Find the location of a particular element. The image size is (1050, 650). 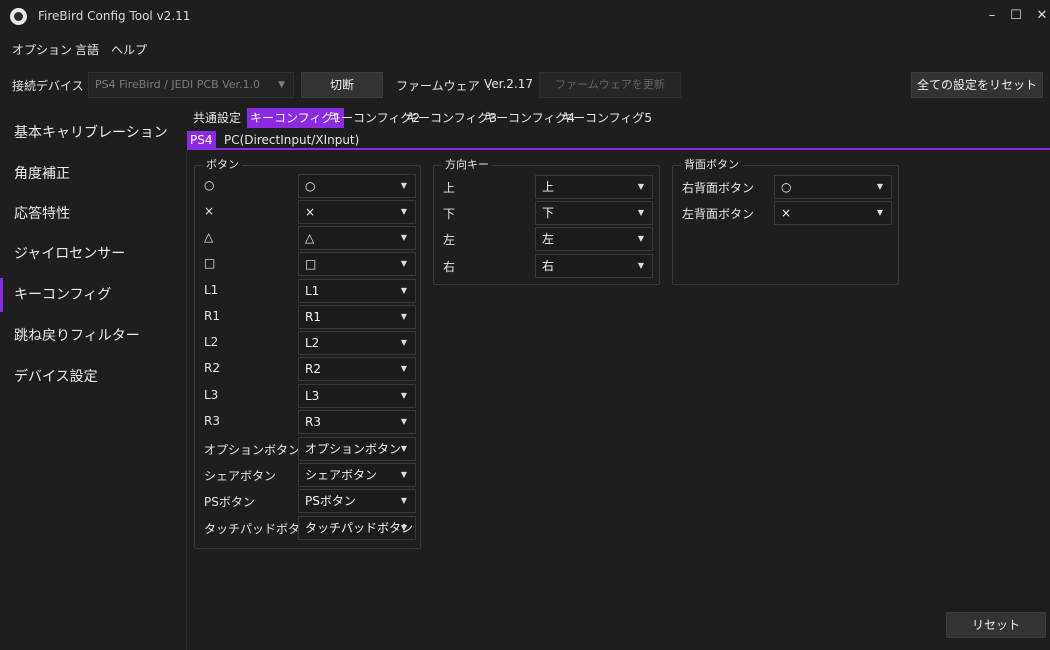

dpad-map-select: 左 ▼ is located at coordinates (594, 239).